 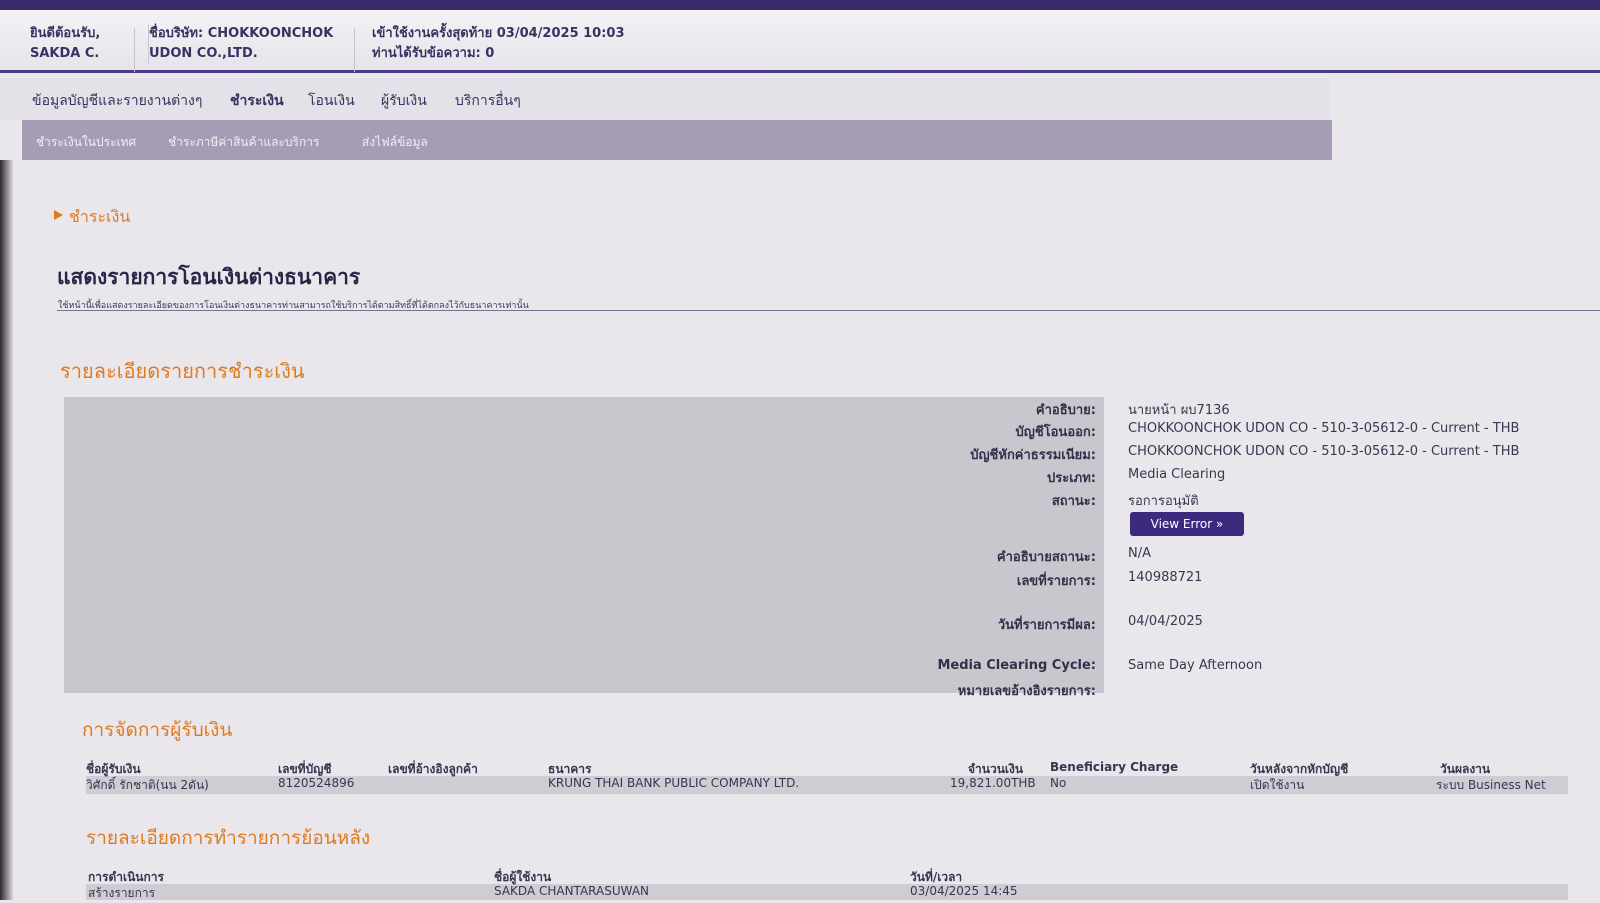 I want to click on nav-other-services: บริการอื่นๆ, so click(x=488, y=101).